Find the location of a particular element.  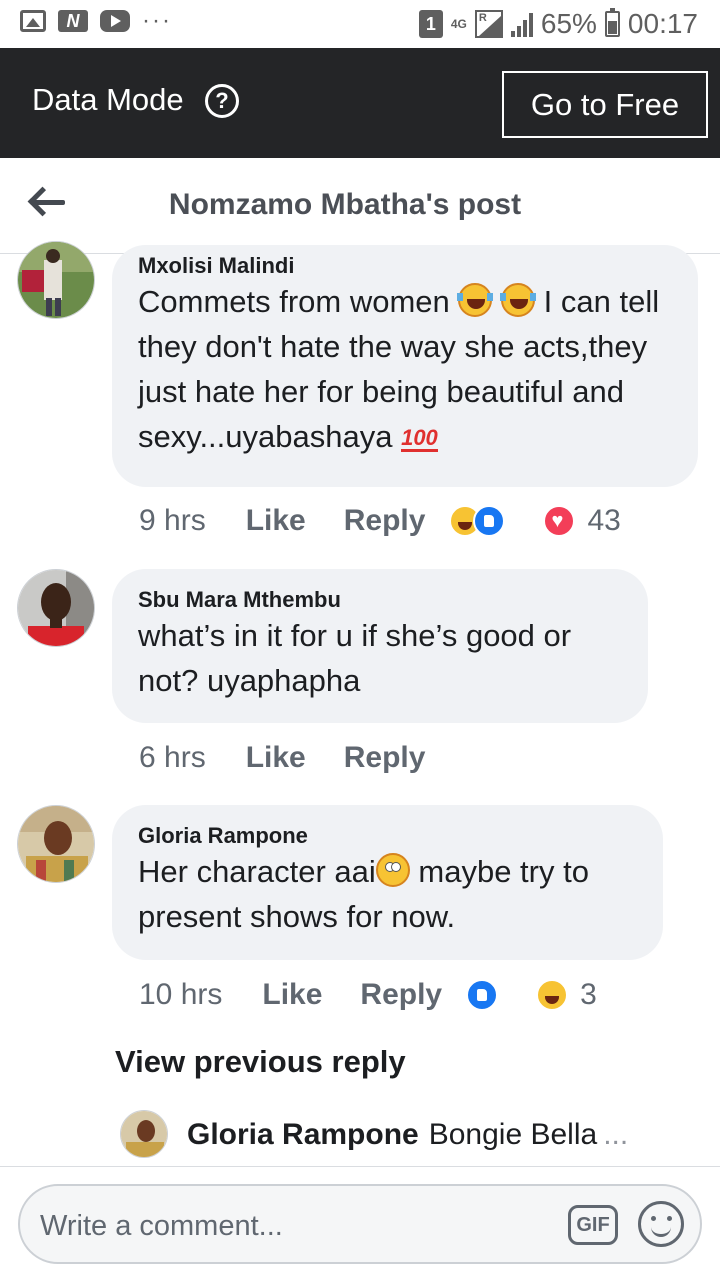

comment-time: 9 hrs is located at coordinates (172, 521).